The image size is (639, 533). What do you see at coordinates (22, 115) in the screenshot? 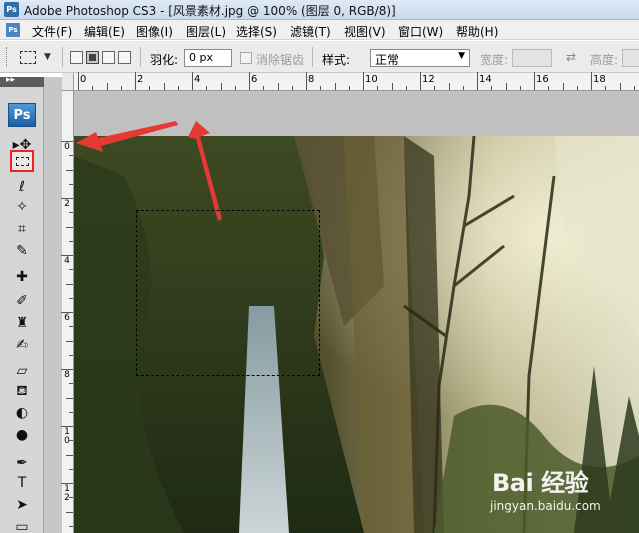
I see `photoshop-logo: Ps` at bounding box center [22, 115].